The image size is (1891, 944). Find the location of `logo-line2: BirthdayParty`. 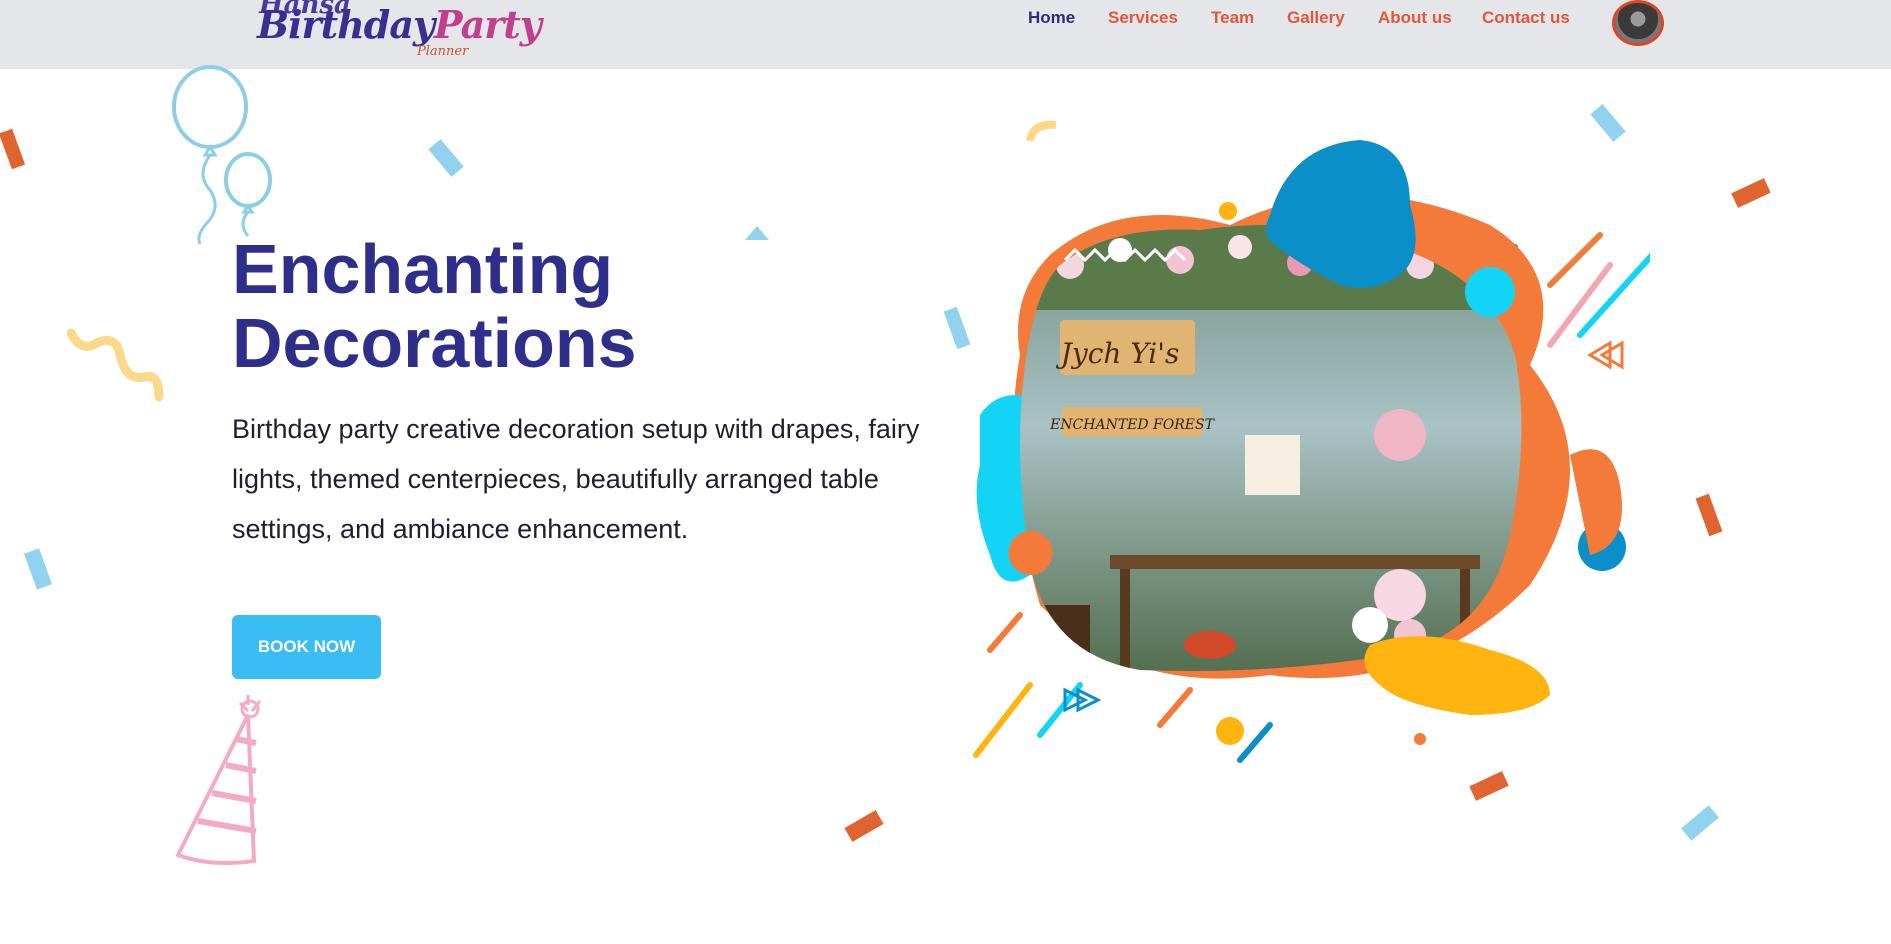

logo-line2: BirthdayParty is located at coordinates (399, 24).